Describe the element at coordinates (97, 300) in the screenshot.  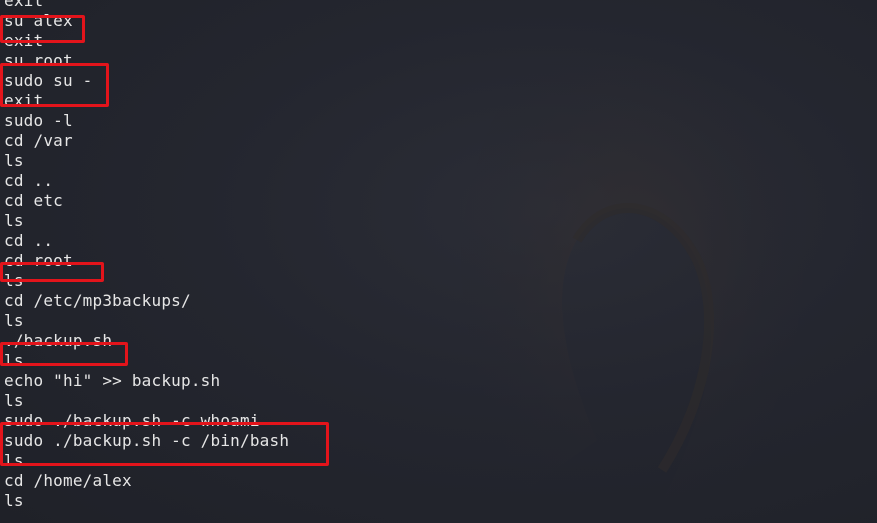
I see `command-line: cd /etc/mp3backups/` at that location.